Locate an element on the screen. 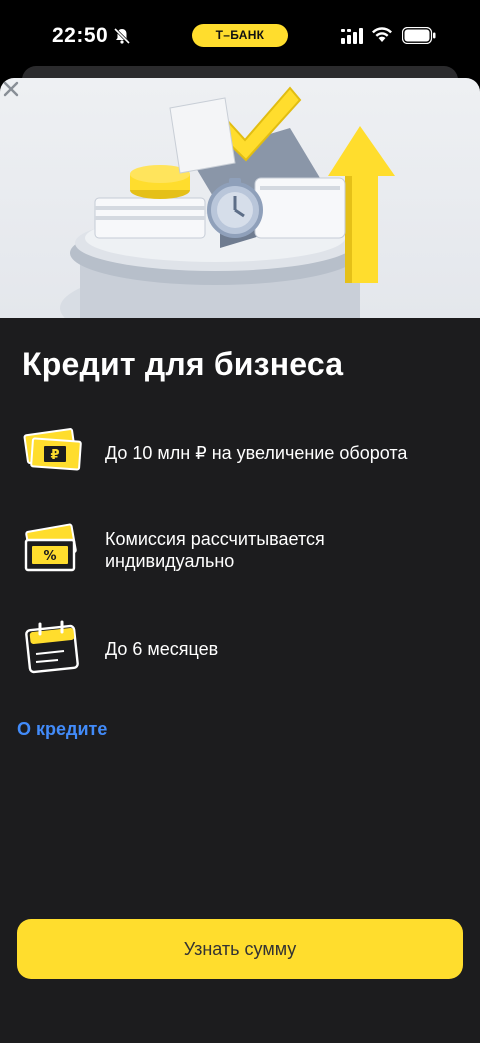 The image size is (480, 1043). money-ruble-icon: ₽ is located at coordinates (52, 449).